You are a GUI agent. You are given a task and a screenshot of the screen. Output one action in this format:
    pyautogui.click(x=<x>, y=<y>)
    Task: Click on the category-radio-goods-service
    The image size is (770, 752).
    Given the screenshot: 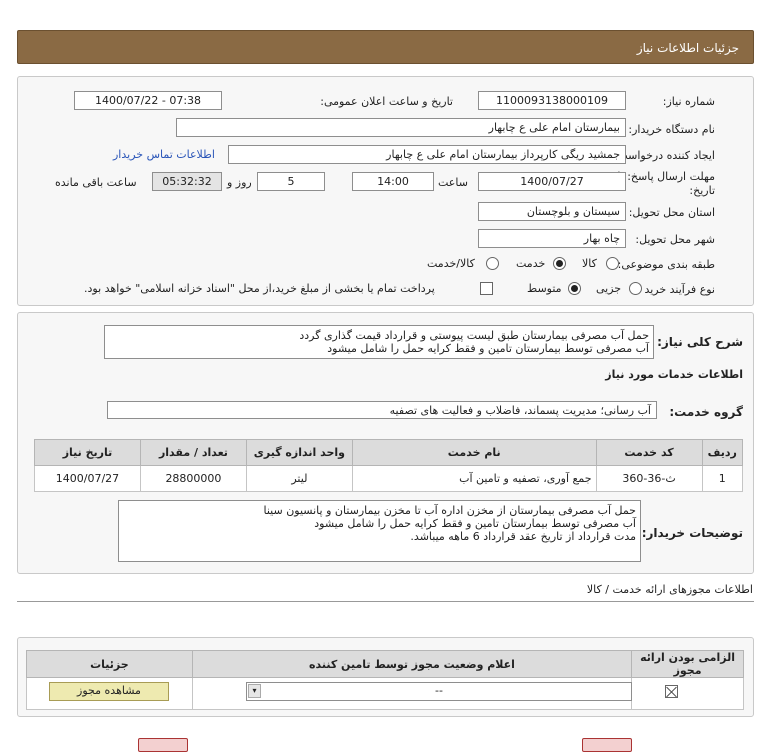 What is the action you would take?
    pyautogui.click(x=492, y=263)
    